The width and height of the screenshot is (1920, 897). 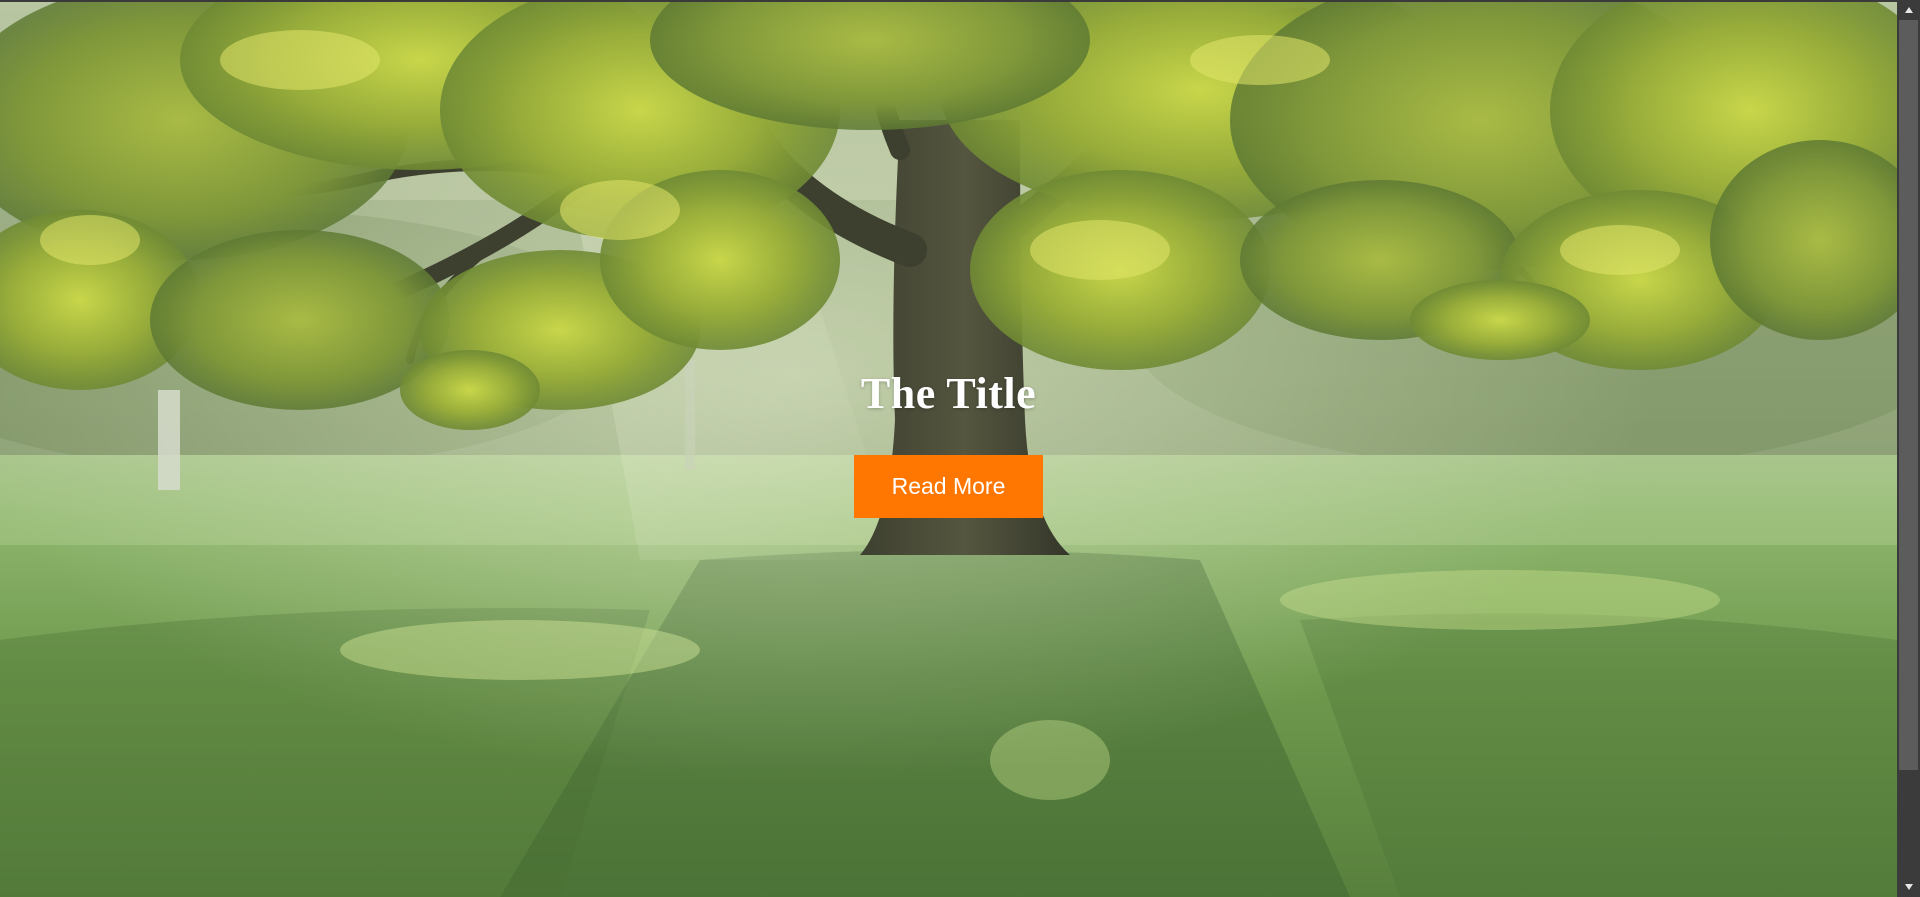 I want to click on triangle-down-icon, so click(x=1908, y=887).